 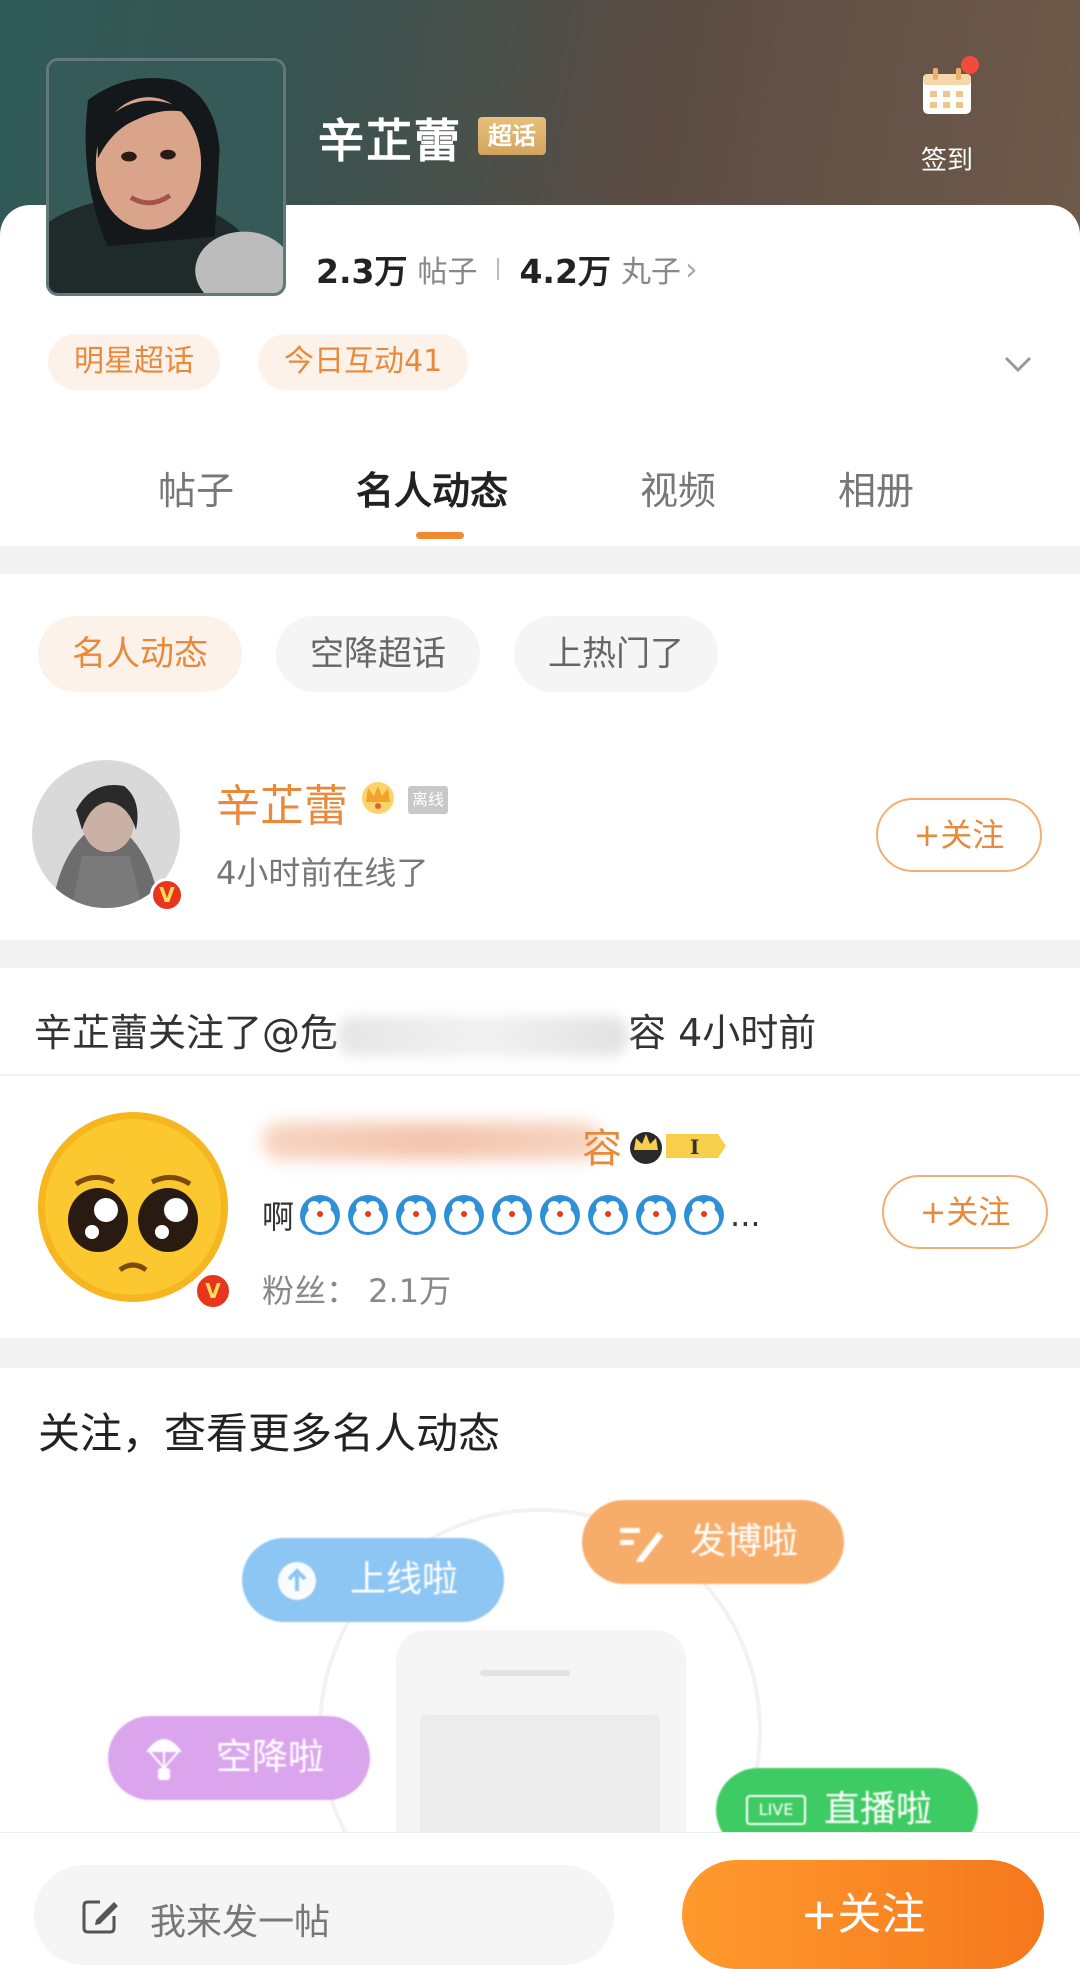 I want to click on checkin-button: 签到, so click(x=947, y=120).